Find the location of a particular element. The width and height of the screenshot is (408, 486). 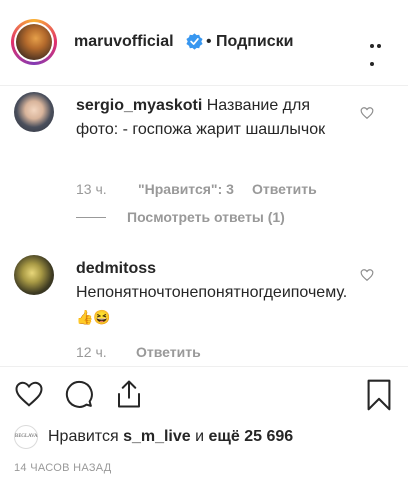

liker-avatar: BEGLAVA is located at coordinates (26, 437).